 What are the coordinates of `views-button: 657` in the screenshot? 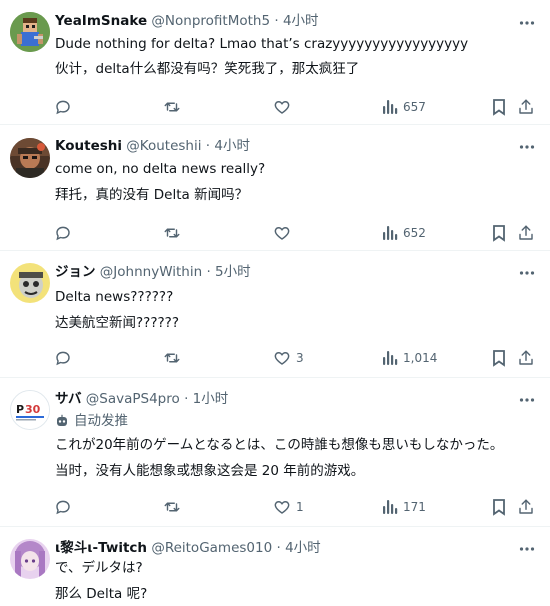 It's located at (404, 107).